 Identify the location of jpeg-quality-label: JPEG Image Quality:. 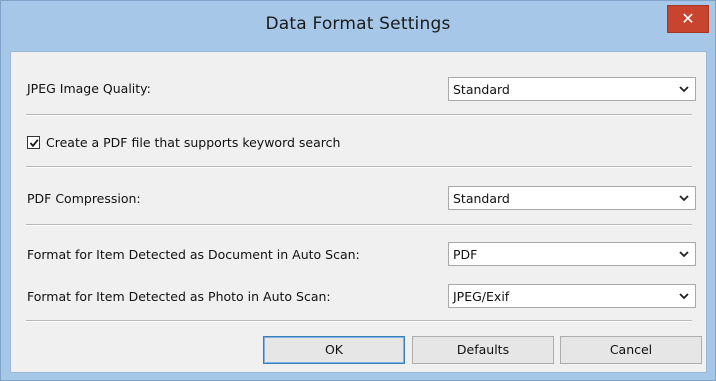
(89, 88).